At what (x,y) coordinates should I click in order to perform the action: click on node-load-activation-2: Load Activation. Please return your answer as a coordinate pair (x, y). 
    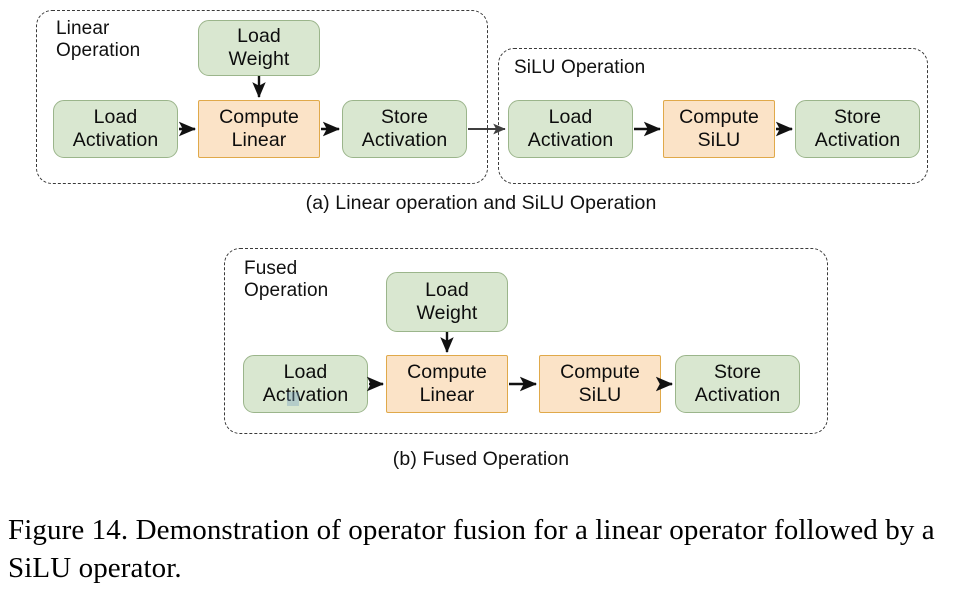
    Looking at the image, I should click on (570, 129).